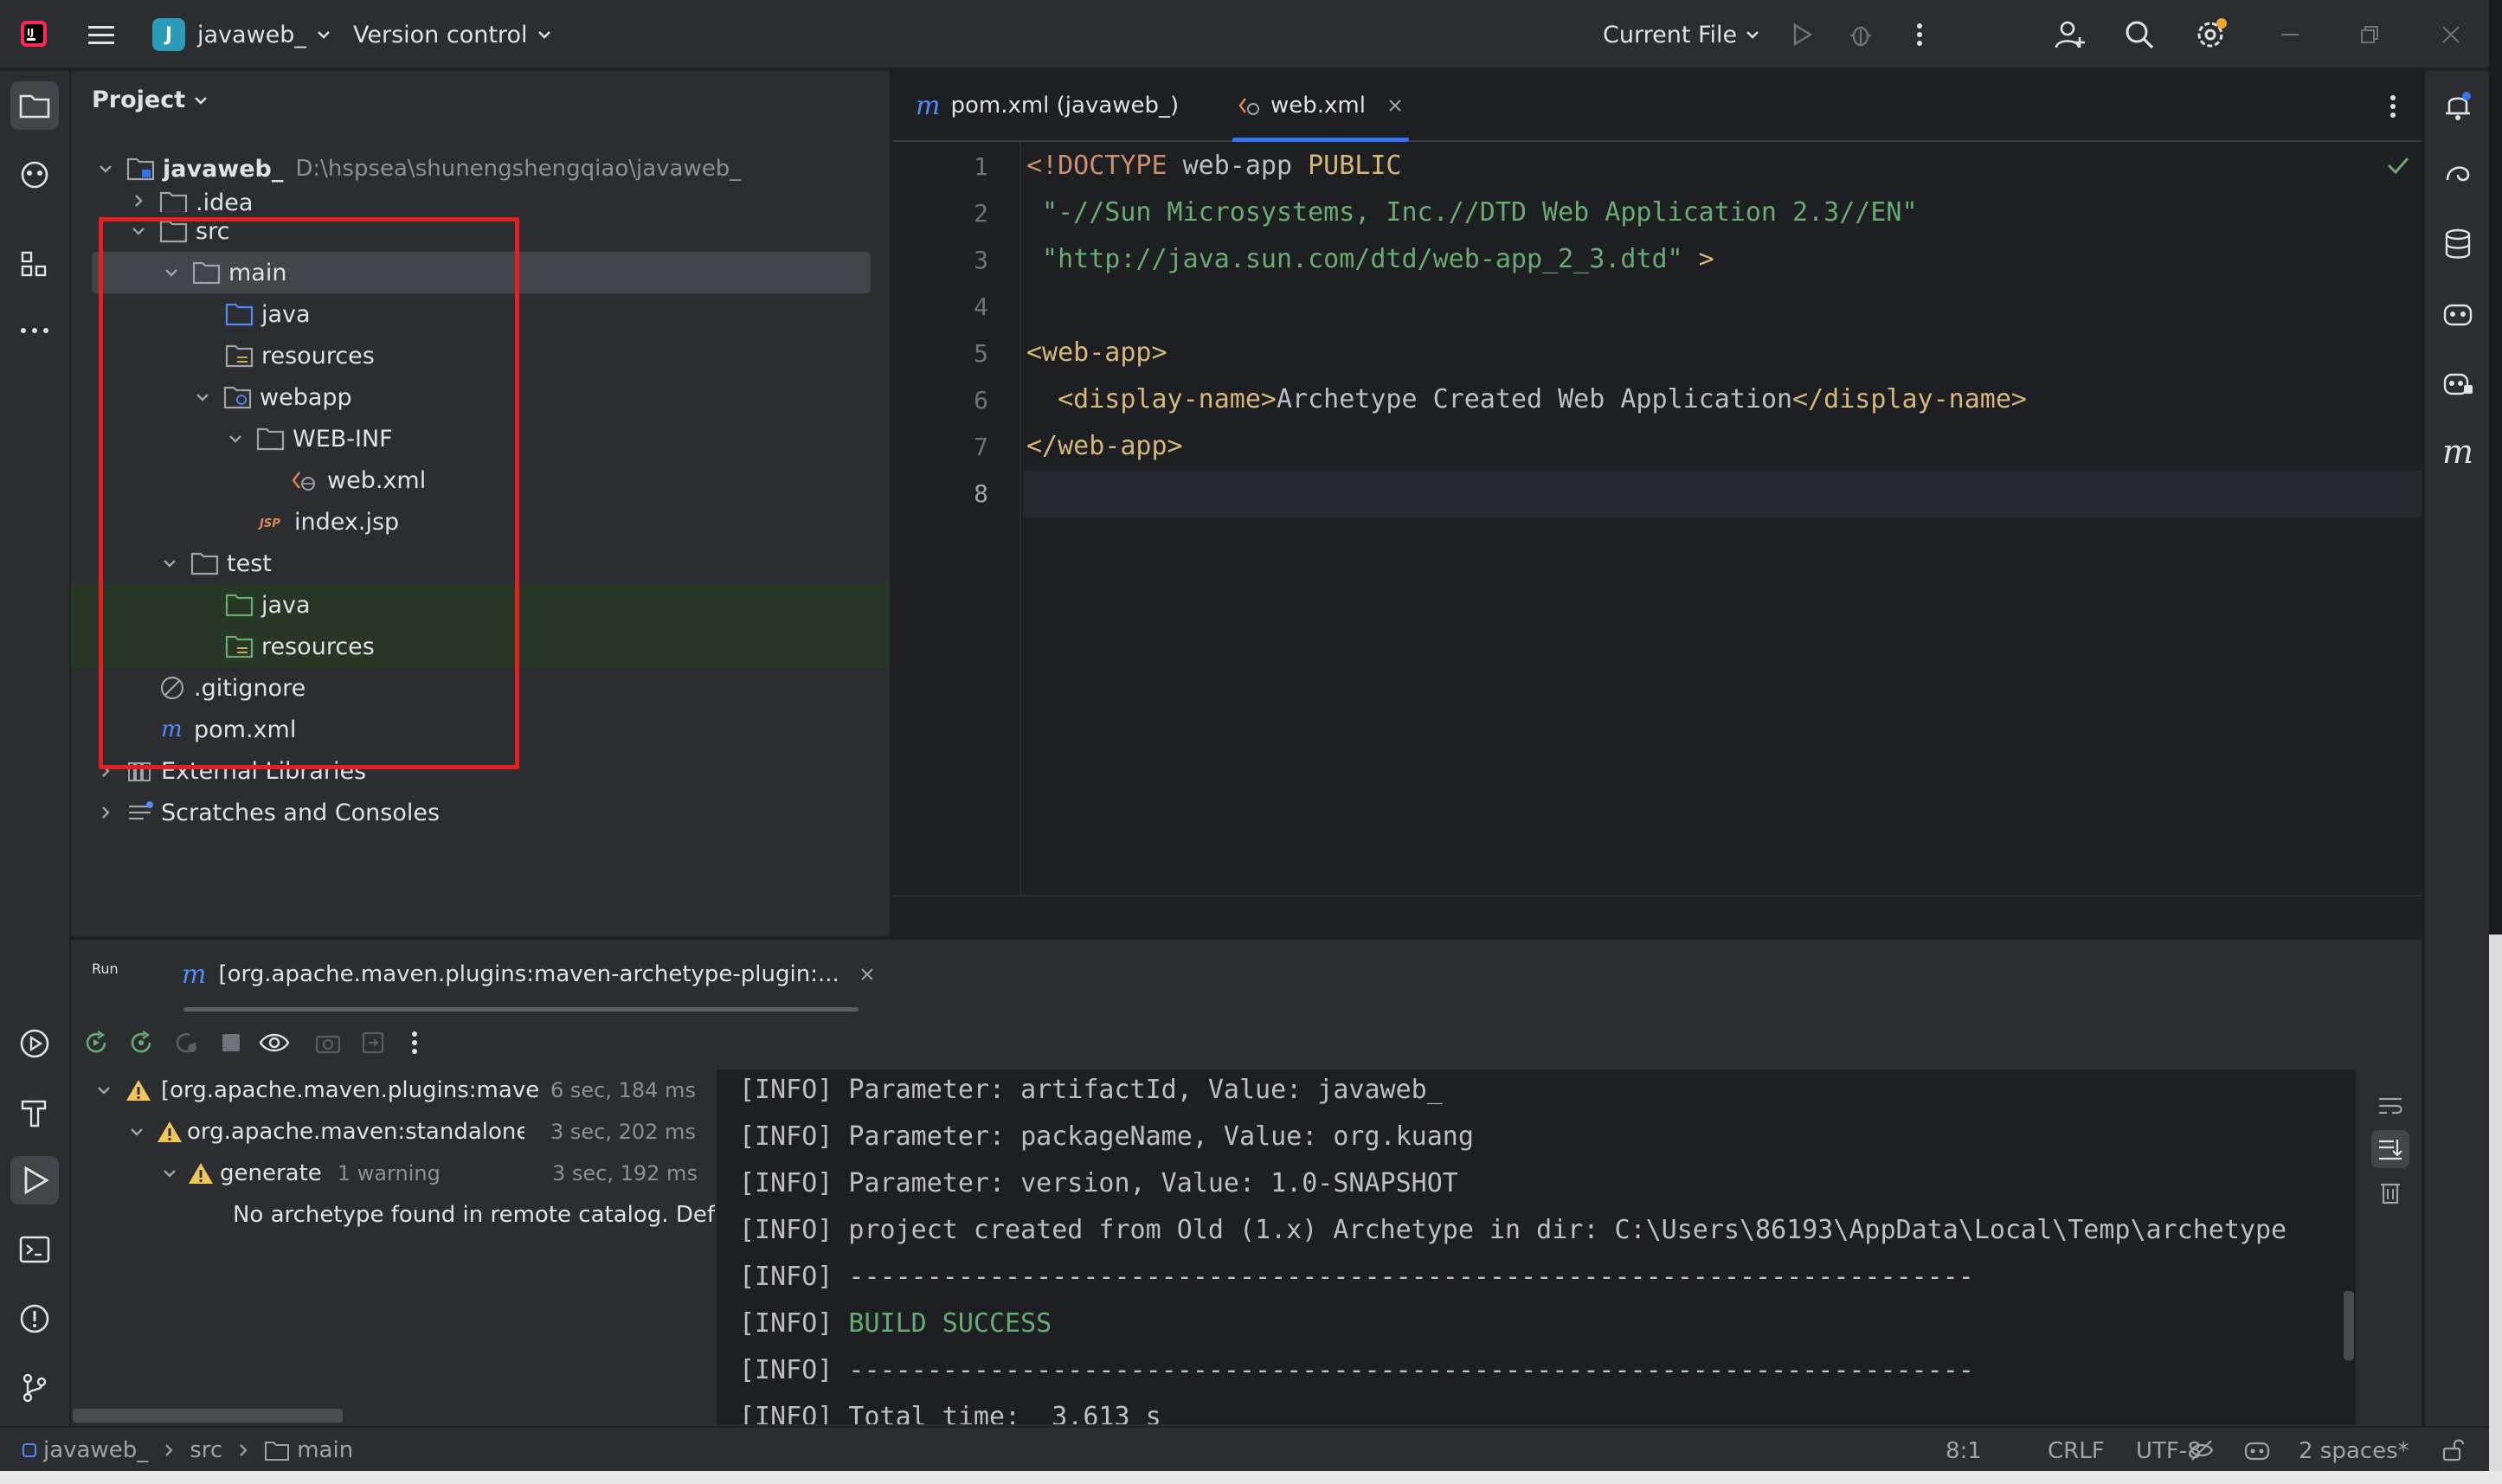 This screenshot has width=2502, height=1484. Describe the element at coordinates (2210, 35) in the screenshot. I see `settings-icon` at that location.